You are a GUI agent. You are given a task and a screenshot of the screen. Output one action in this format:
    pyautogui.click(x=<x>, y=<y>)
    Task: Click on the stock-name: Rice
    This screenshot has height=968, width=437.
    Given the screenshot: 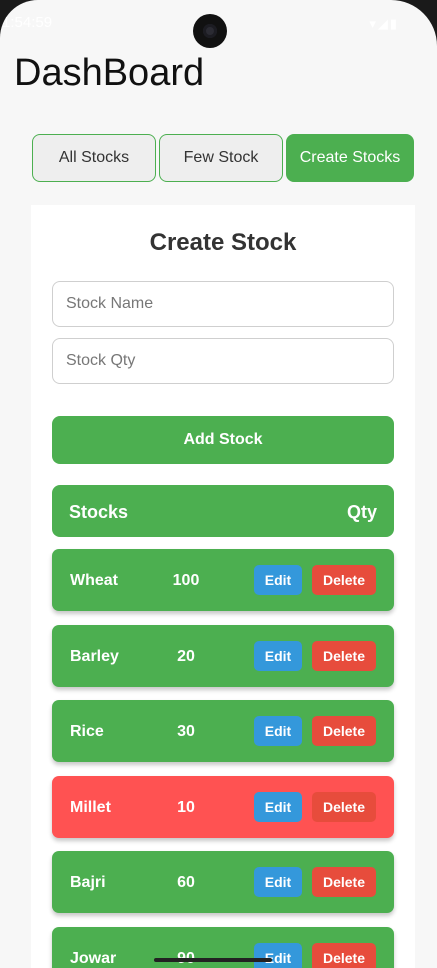 What is the action you would take?
    pyautogui.click(x=87, y=731)
    